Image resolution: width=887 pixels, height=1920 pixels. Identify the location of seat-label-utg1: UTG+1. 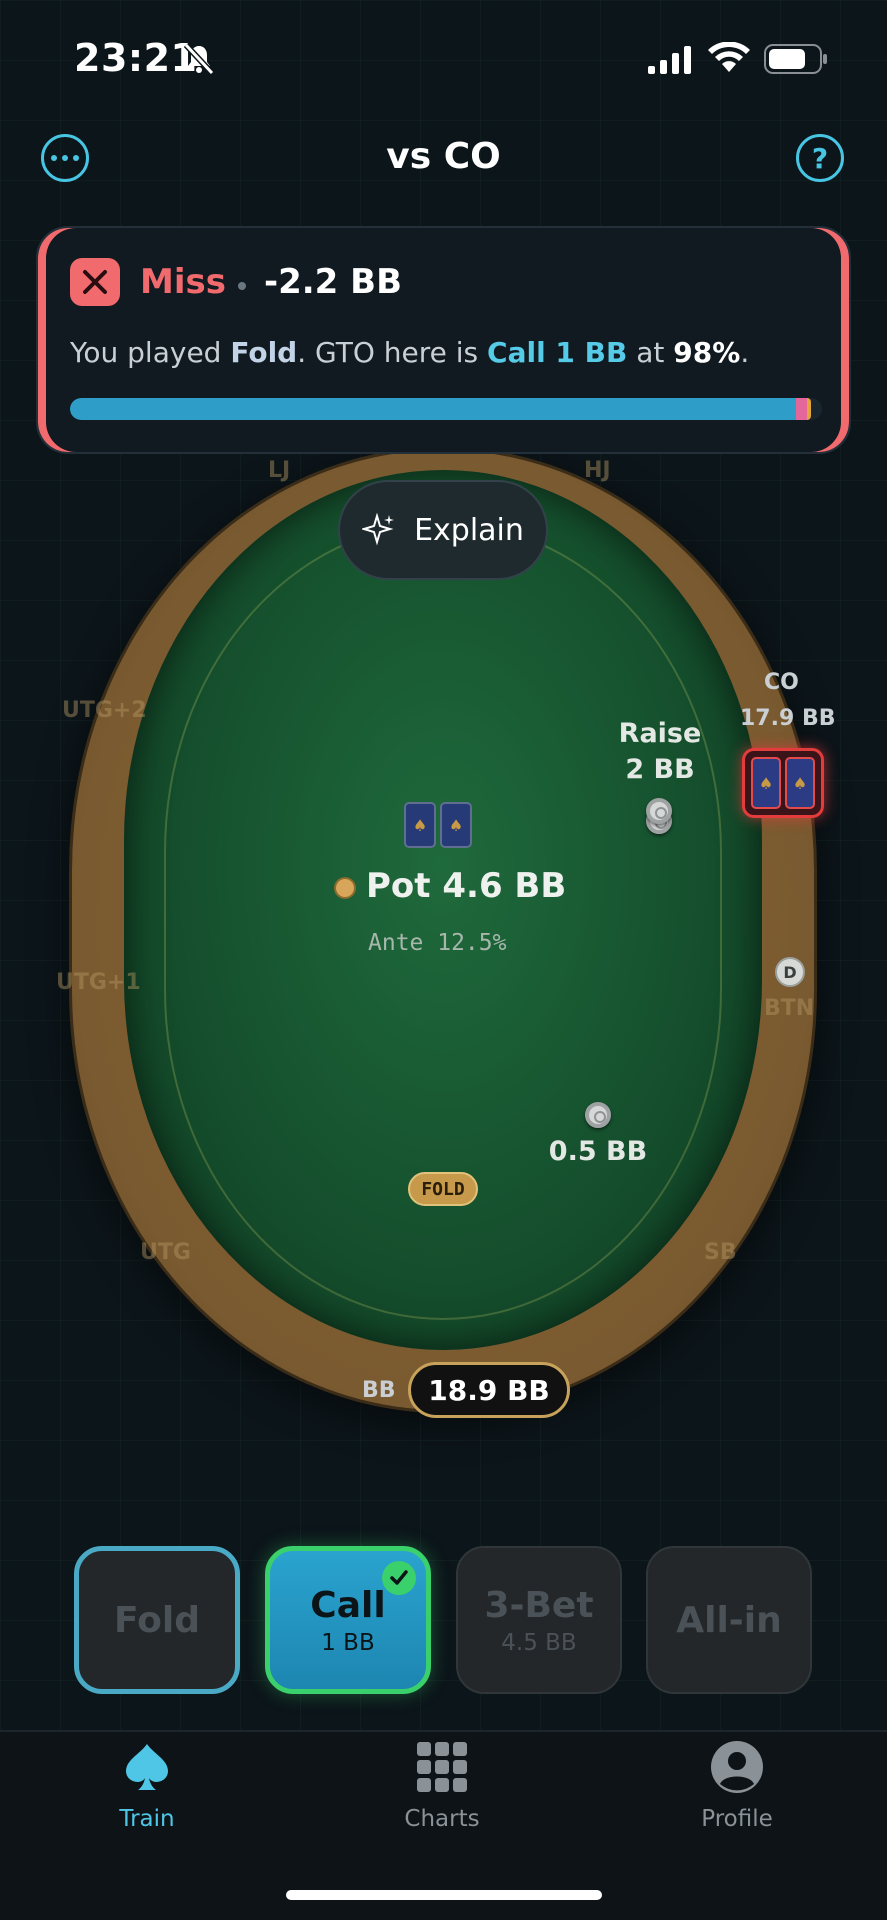
(98, 982).